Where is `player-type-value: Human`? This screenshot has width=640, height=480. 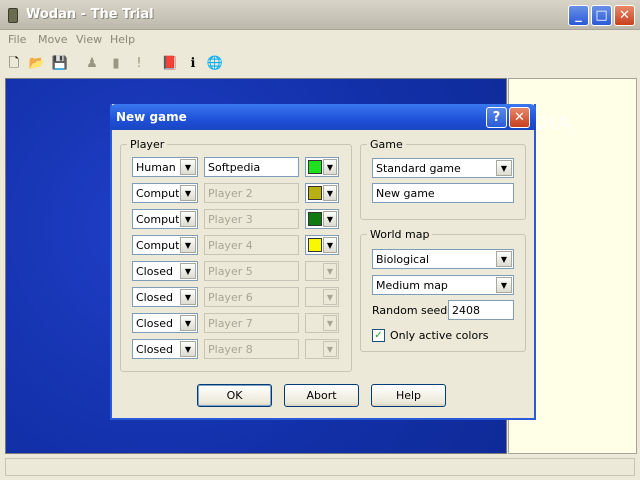
player-type-value: Human is located at coordinates (156, 167).